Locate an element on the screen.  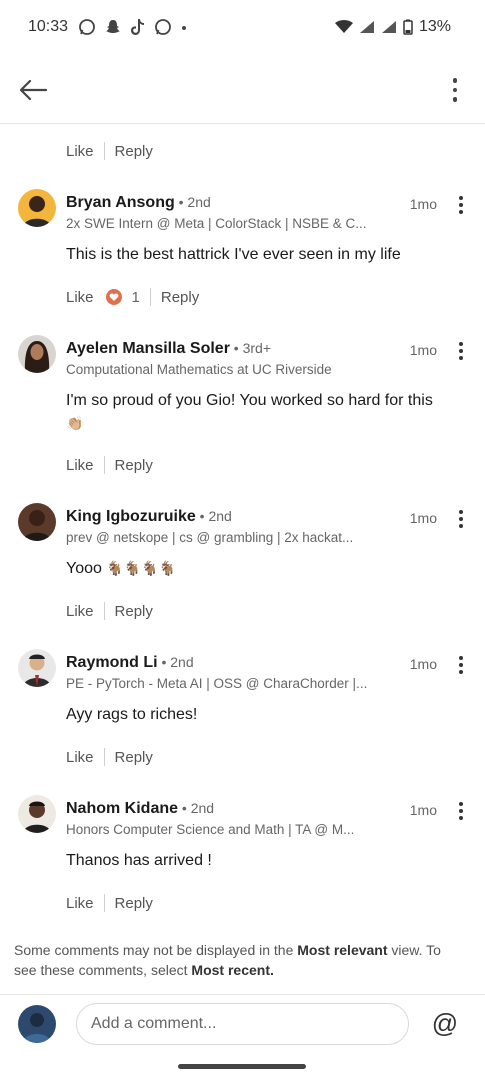
home-indicator is located at coordinates (242, 1066).